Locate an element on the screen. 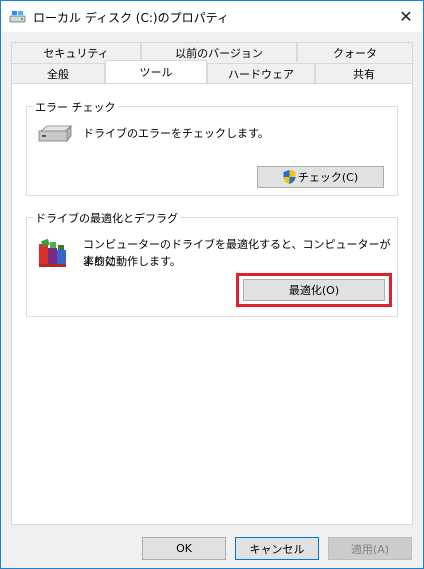 The image size is (424, 569). tab-quota: クォータ is located at coordinates (355, 52).